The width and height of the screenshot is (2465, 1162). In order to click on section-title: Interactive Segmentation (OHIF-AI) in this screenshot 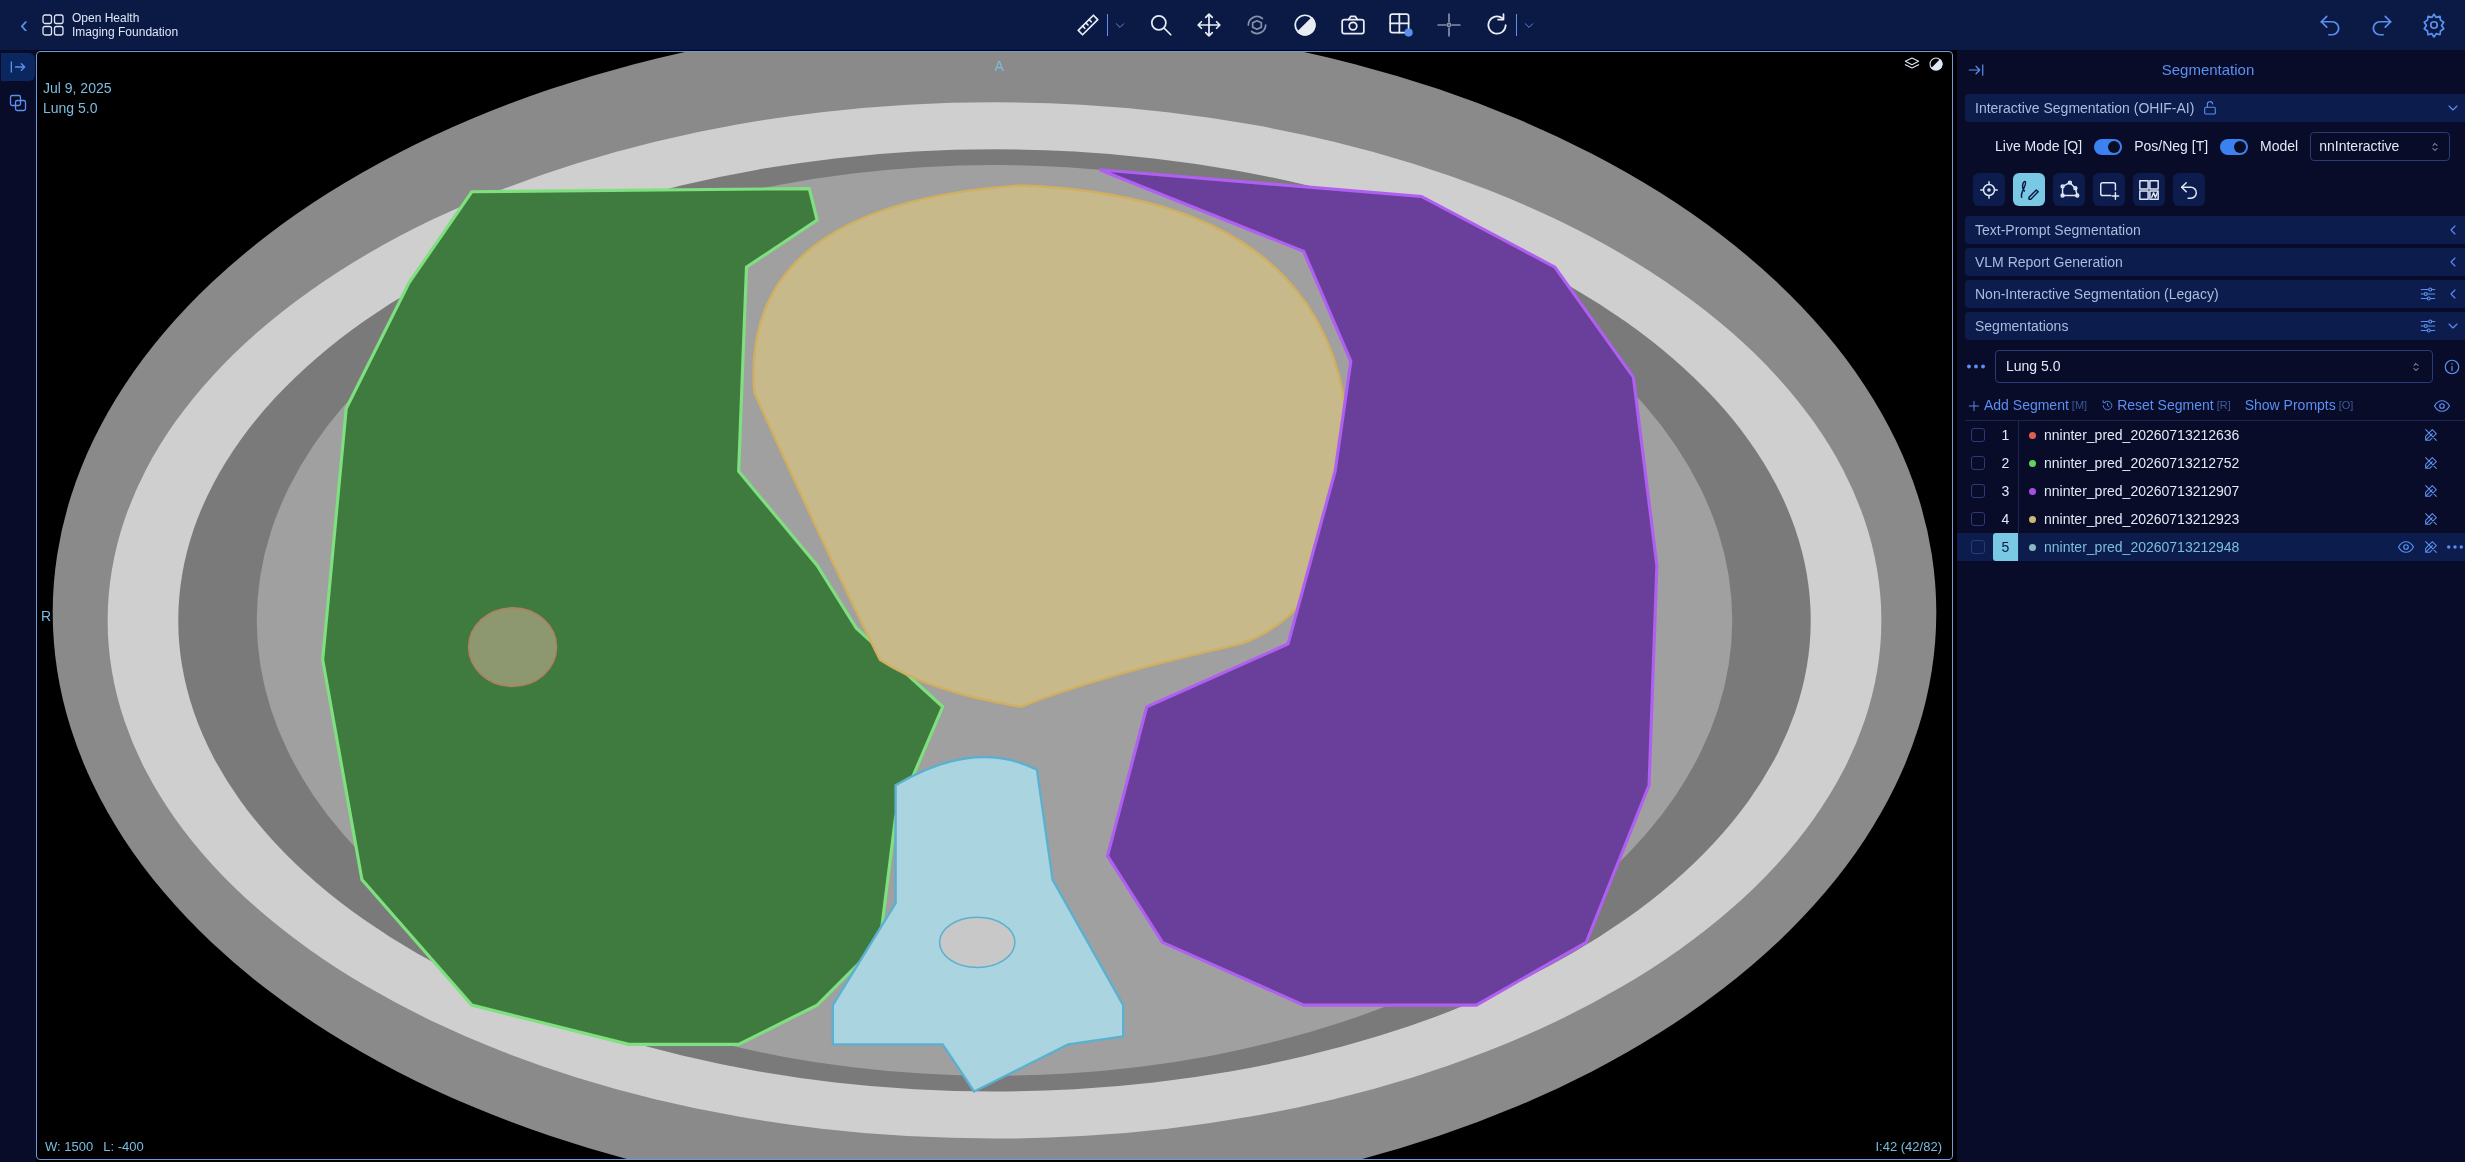, I will do `click(2085, 108)`.